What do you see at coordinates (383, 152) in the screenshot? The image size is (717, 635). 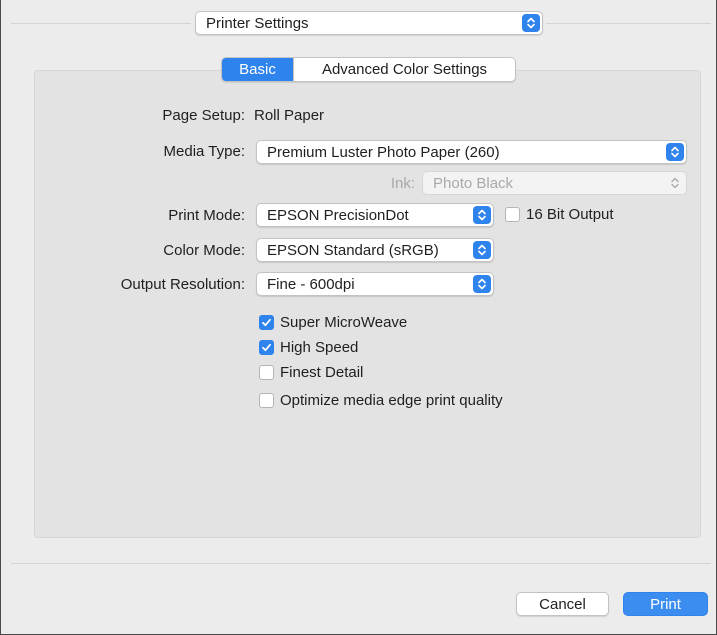 I see `media-type-value: Premium Luster Photo Paper (260)` at bounding box center [383, 152].